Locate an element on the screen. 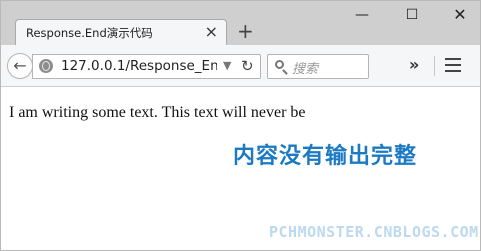 The height and width of the screenshot is (251, 481). search-icon is located at coordinates (279, 64).